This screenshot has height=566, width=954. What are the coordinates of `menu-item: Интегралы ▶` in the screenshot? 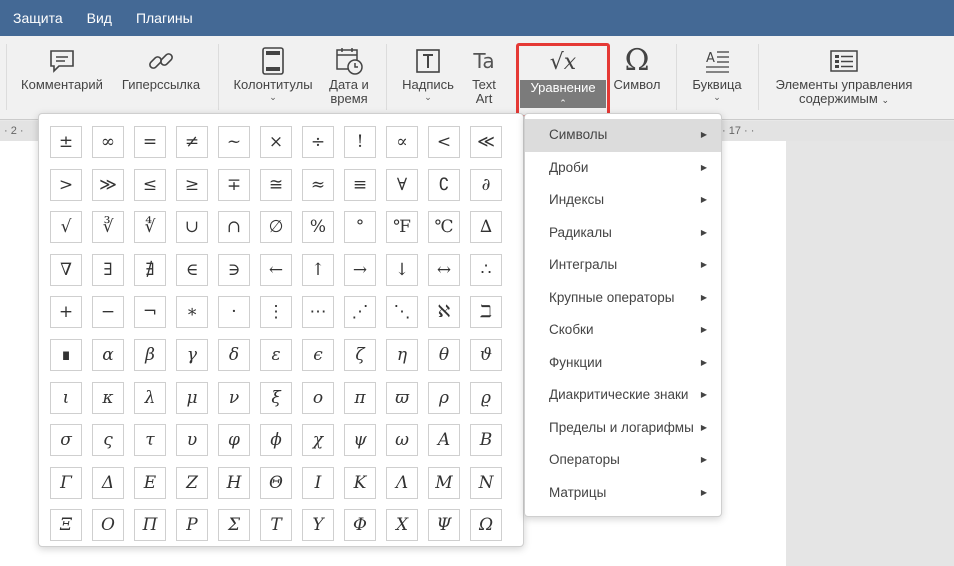 It's located at (623, 265).